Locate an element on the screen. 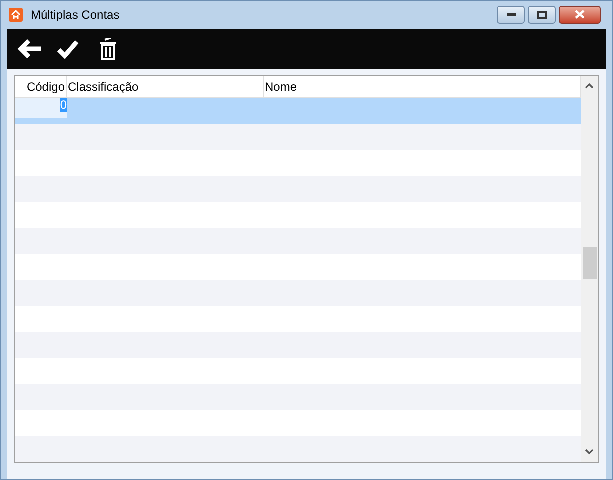  close-icon is located at coordinates (580, 15).